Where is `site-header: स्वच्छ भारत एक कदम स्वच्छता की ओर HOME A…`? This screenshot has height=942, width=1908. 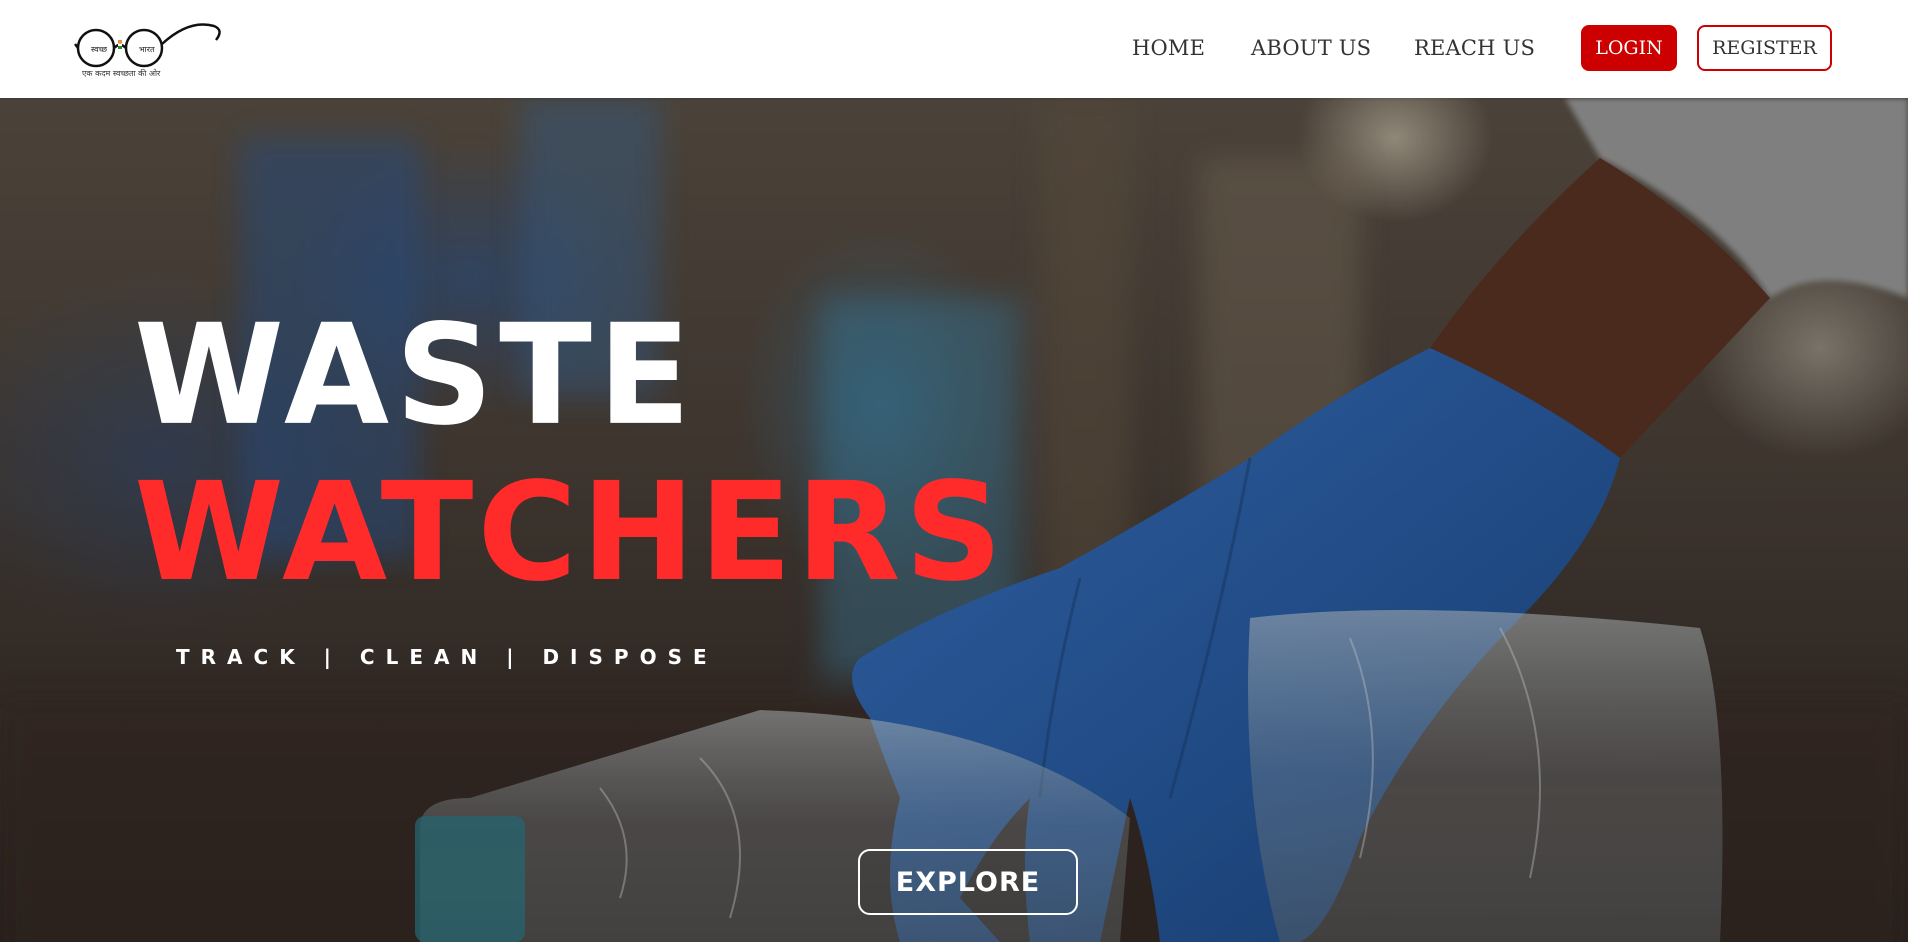 site-header: स्वच्छ भारत एक कदम स्वच्छता की ओर HOME A… is located at coordinates (954, 49).